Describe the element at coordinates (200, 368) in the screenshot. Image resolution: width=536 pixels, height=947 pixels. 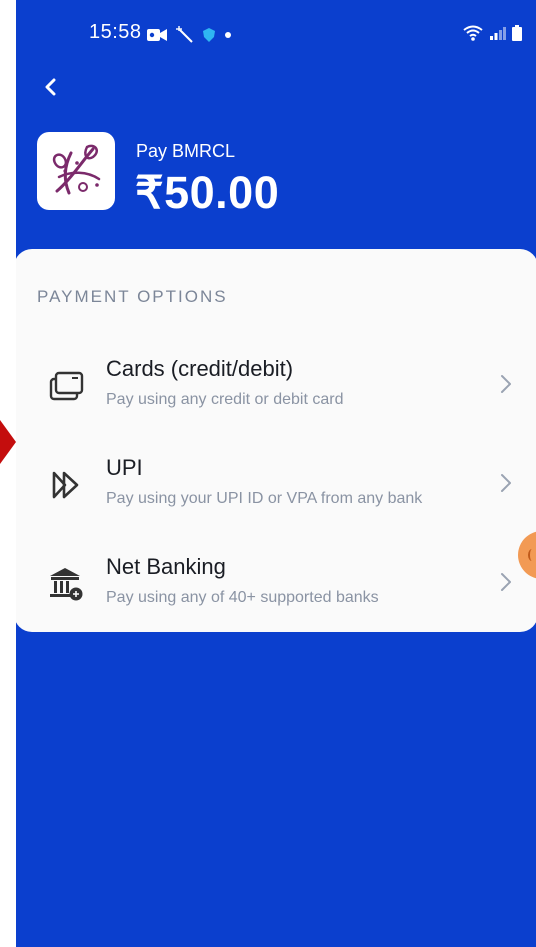
I see `option-title: Cards (credit/debit)` at that location.